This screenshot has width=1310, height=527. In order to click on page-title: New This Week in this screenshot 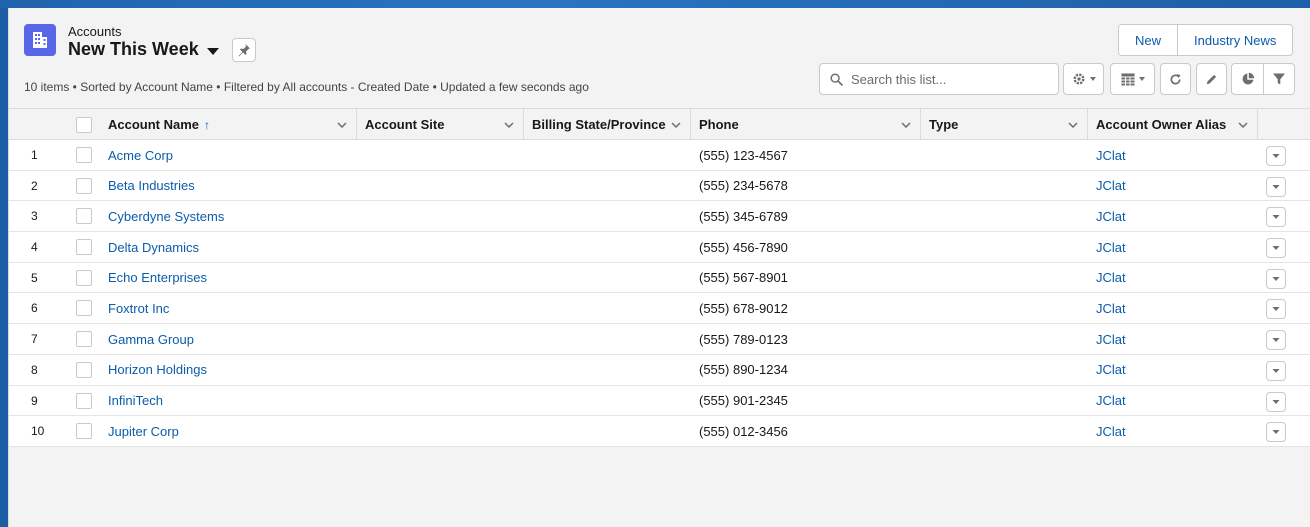, I will do `click(133, 49)`.